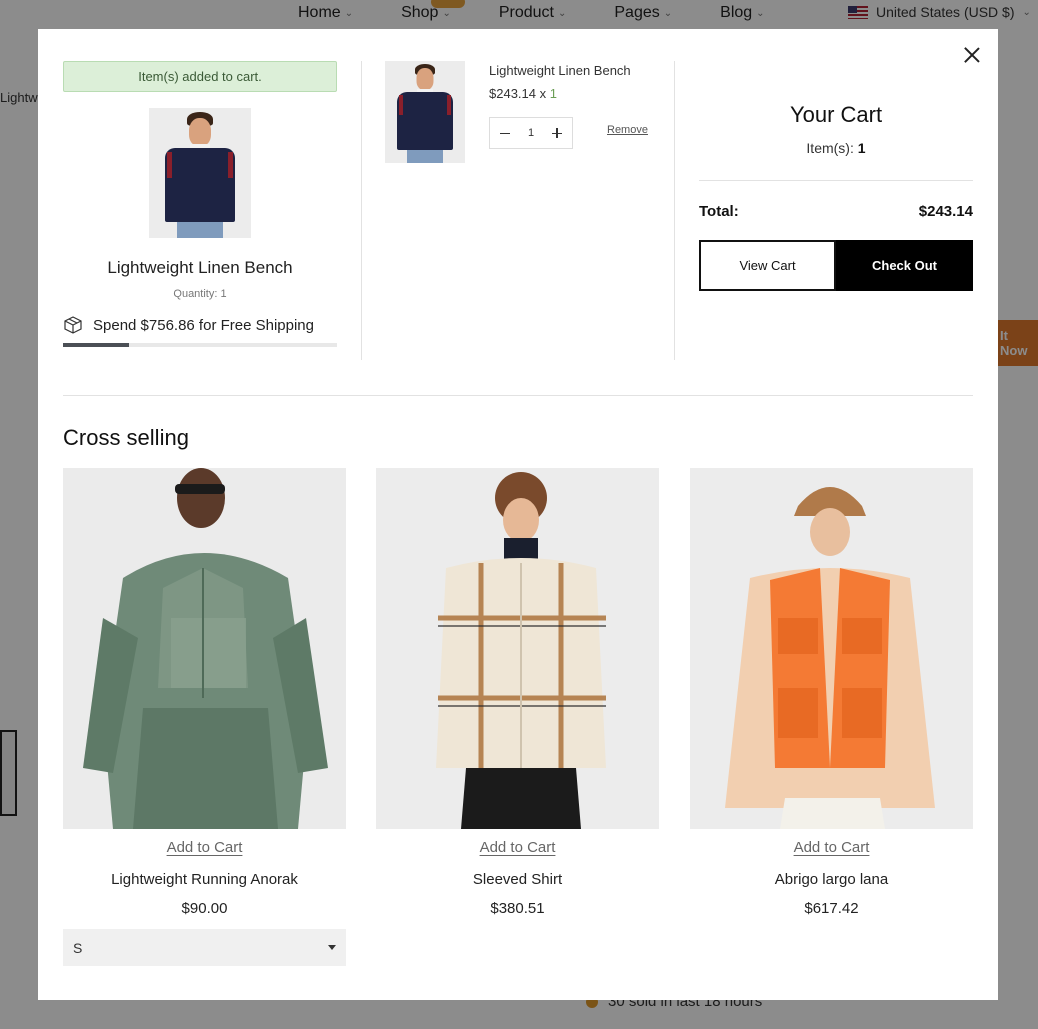 Image resolution: width=1038 pixels, height=1029 pixels. What do you see at coordinates (200, 267) in the screenshot?
I see `product-name: Lightweight Linen Bench` at bounding box center [200, 267].